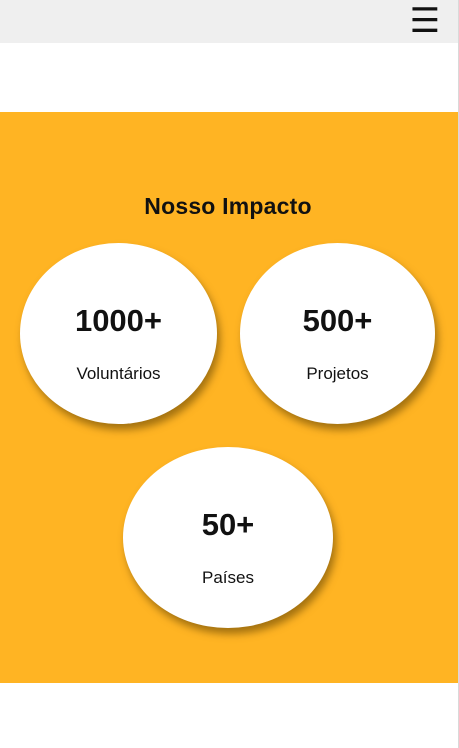  I want to click on stat-value: 500+, so click(337, 320).